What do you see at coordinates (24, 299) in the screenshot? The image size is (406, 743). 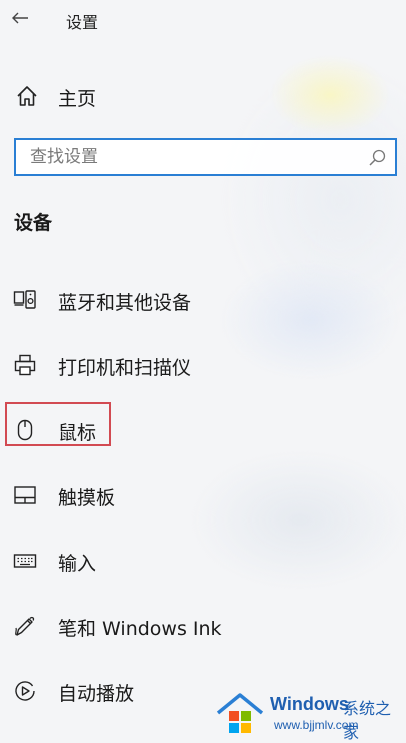 I see `bluetooth-devices-icon` at bounding box center [24, 299].